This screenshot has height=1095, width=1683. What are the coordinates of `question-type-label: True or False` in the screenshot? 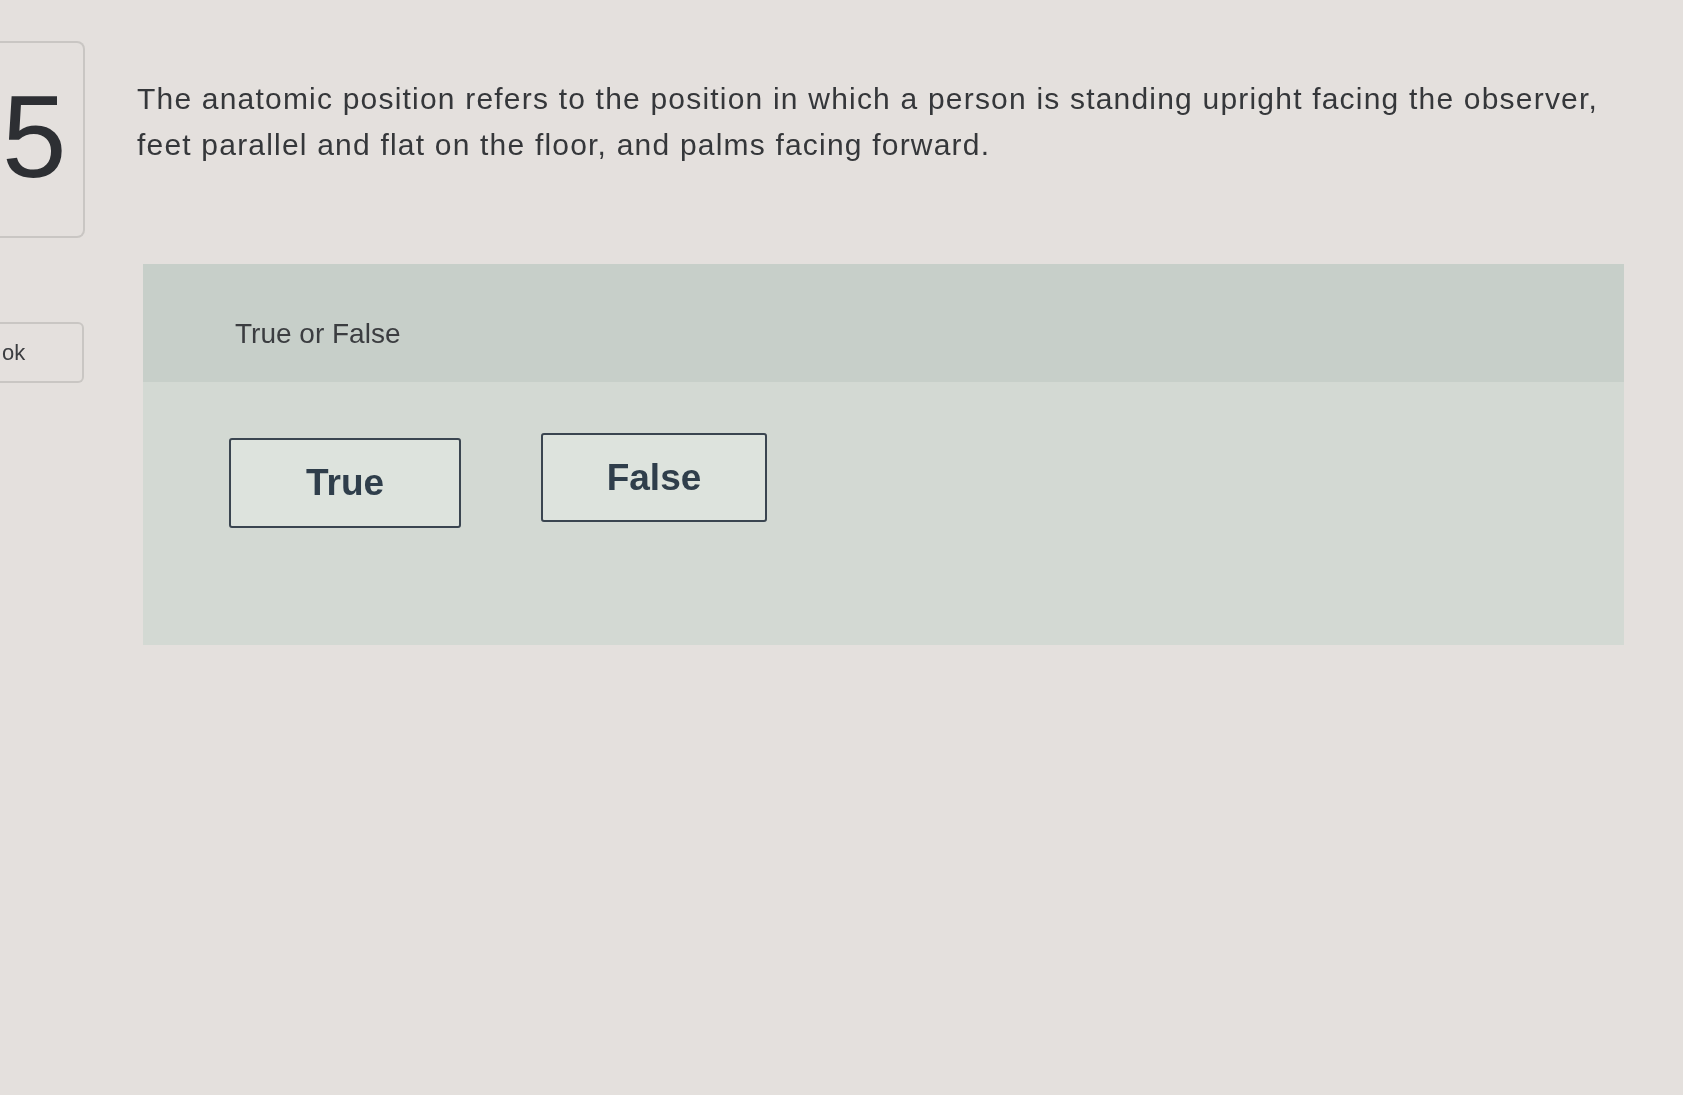 It's located at (318, 334).